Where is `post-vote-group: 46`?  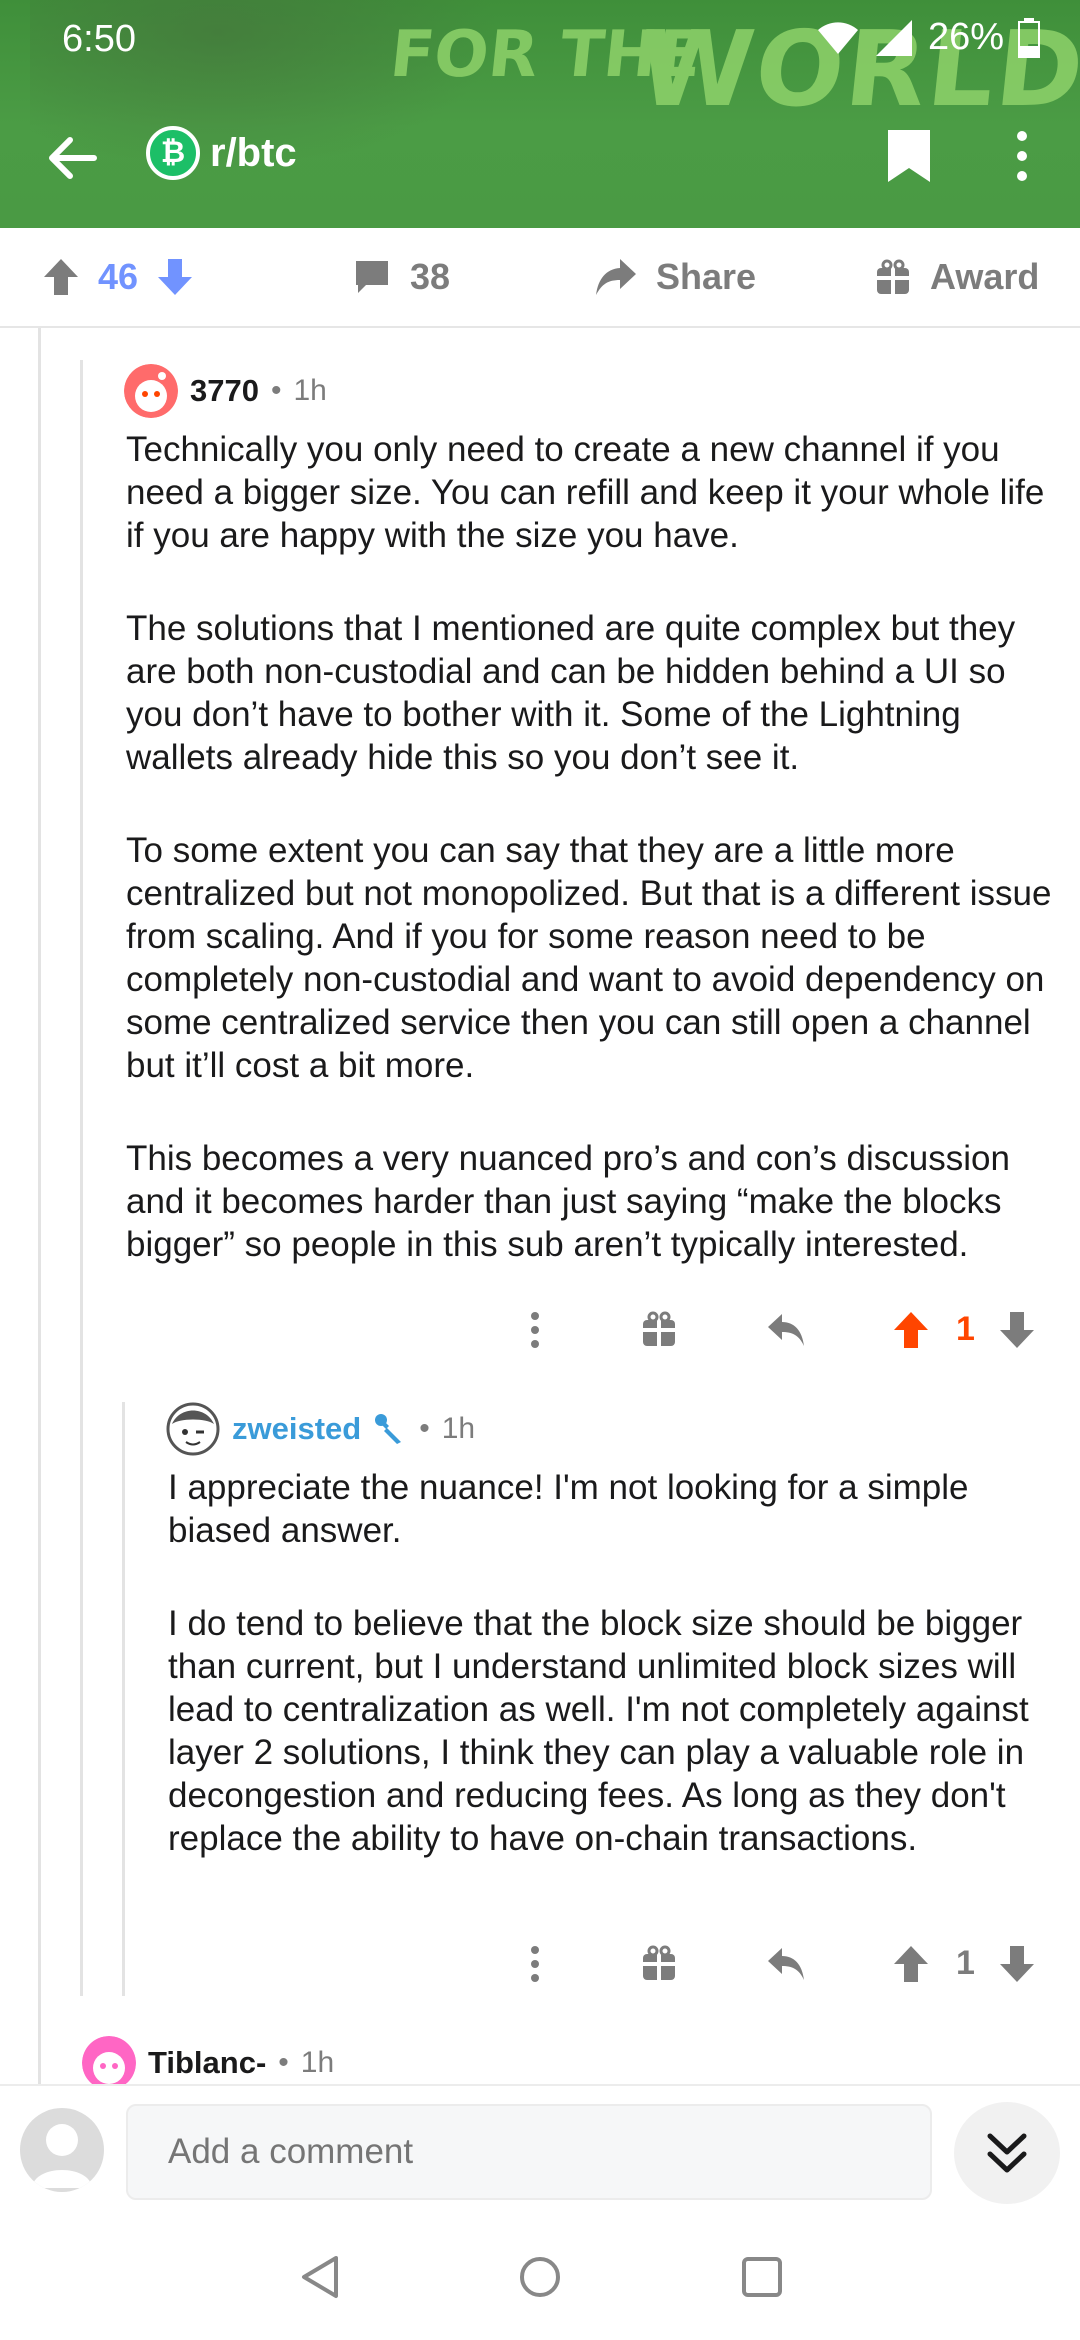
post-vote-group: 46 is located at coordinates (118, 277).